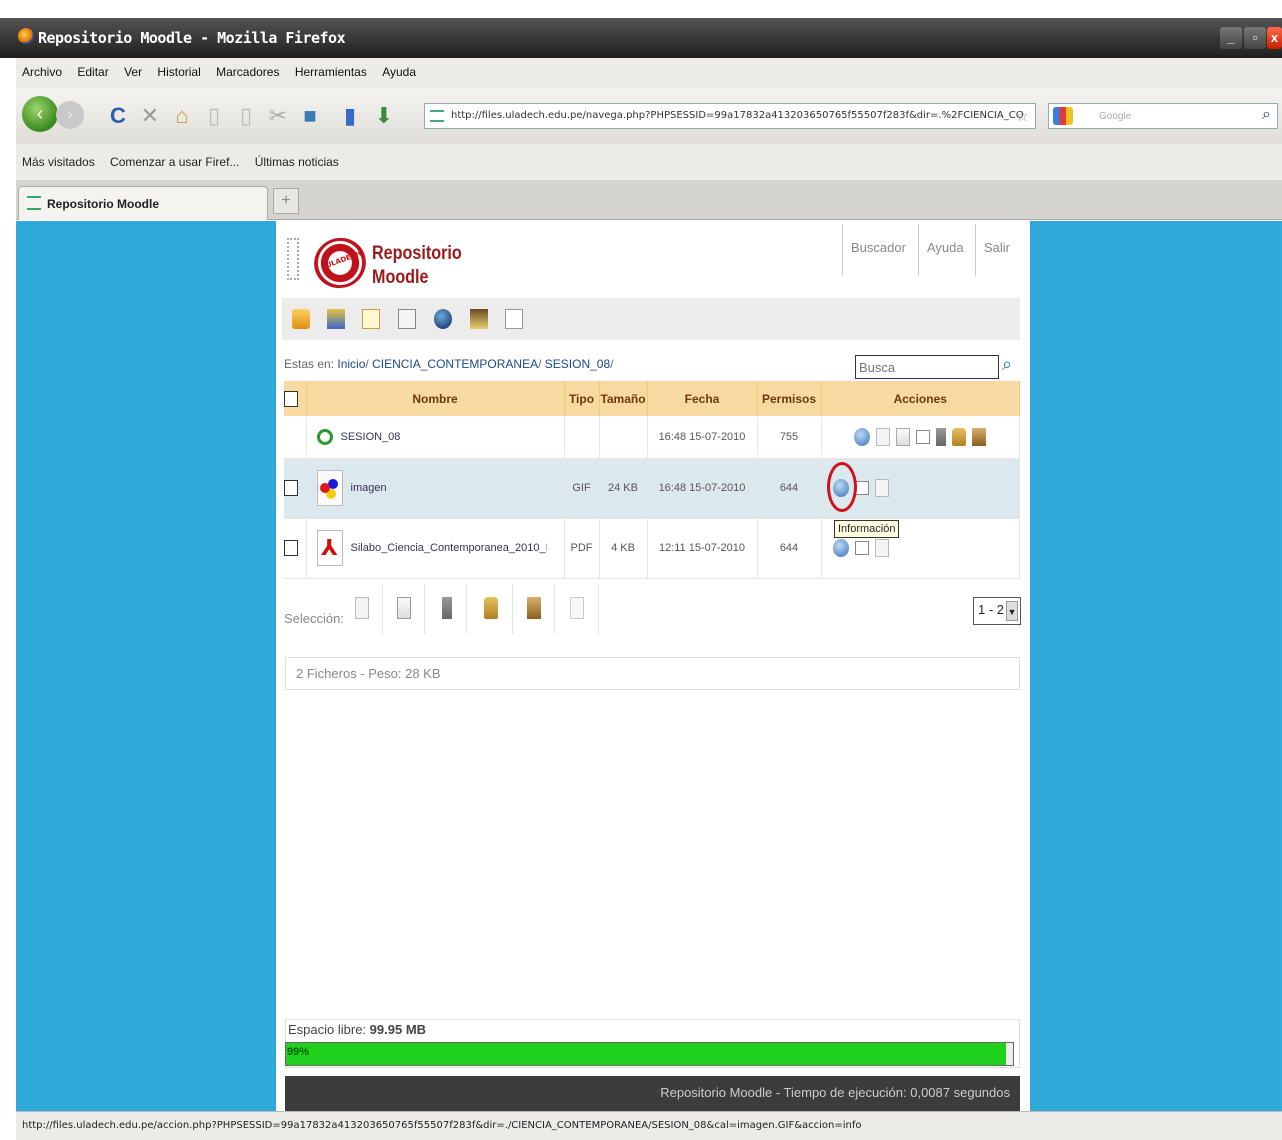 This screenshot has height=1140, width=1282. What do you see at coordinates (350, 116) in the screenshot?
I see `bookmark-tool-icon: ▮` at bounding box center [350, 116].